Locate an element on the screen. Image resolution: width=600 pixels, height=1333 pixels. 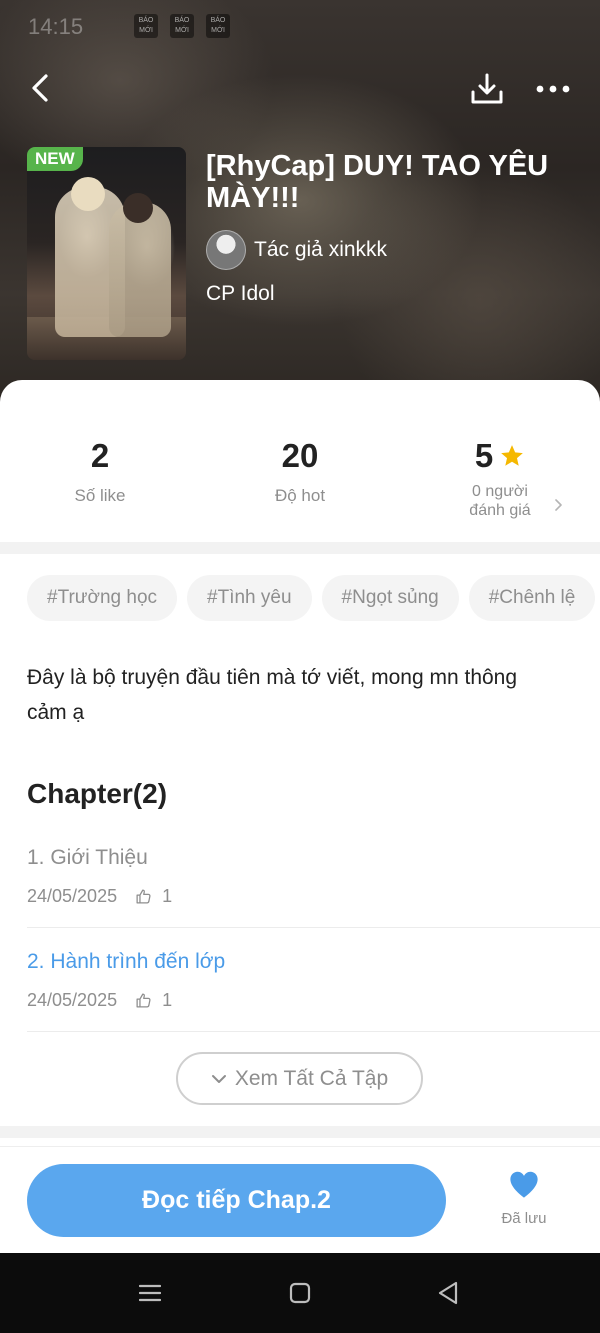
star-icon is located at coordinates (512, 455).